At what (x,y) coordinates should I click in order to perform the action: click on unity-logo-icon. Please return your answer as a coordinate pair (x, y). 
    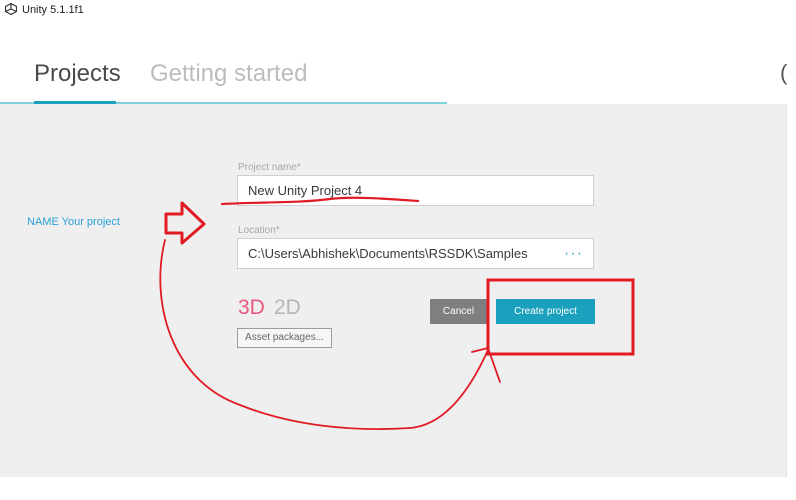
    Looking at the image, I should click on (11, 9).